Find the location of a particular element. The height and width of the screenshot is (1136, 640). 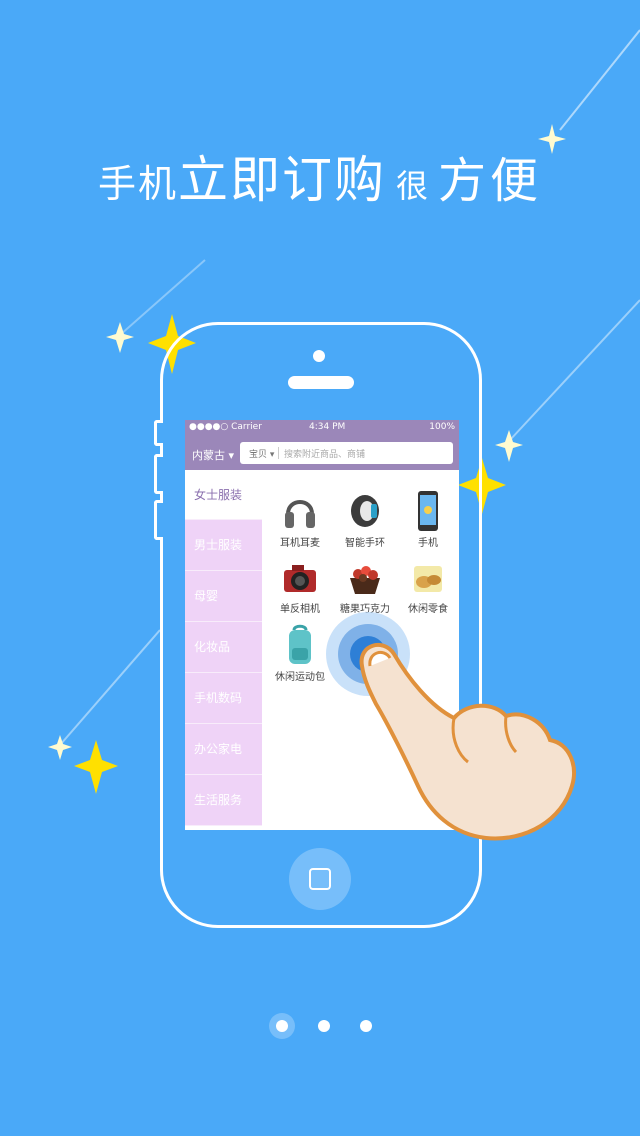

grid-item-label: 智能手环 is located at coordinates (365, 543).